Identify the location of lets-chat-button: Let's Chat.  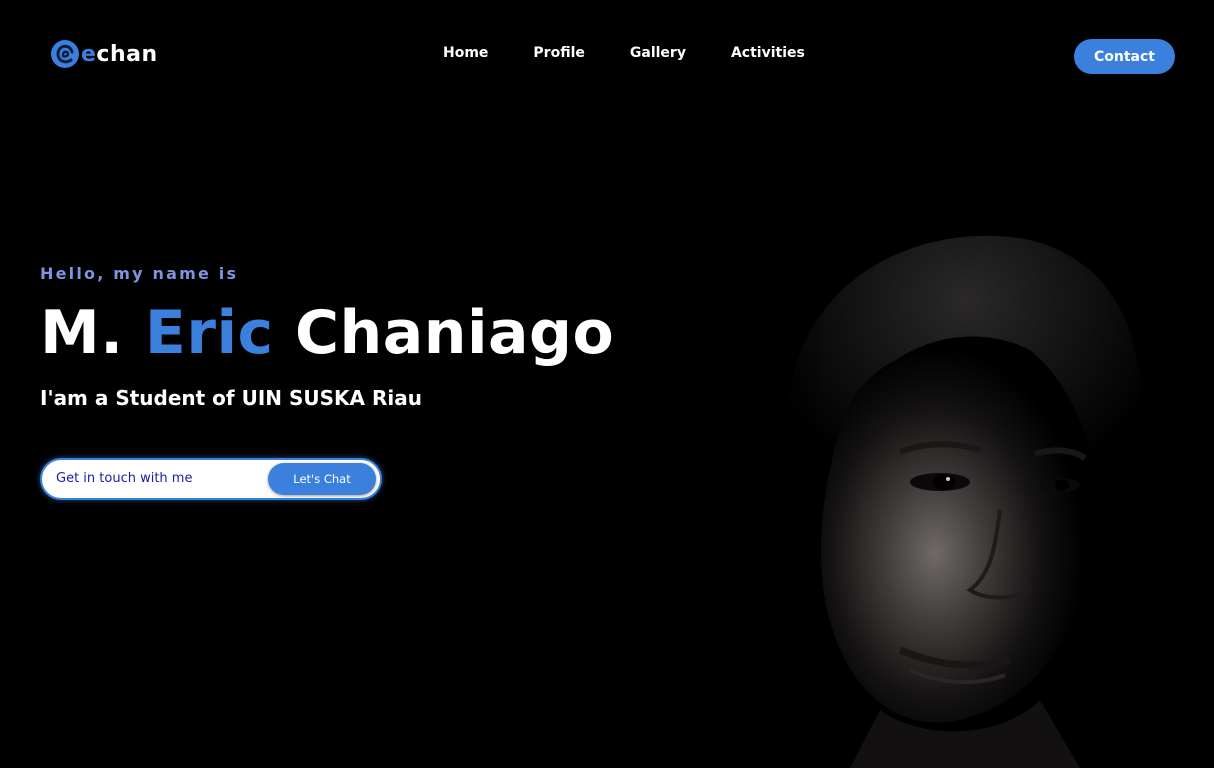
(322, 479).